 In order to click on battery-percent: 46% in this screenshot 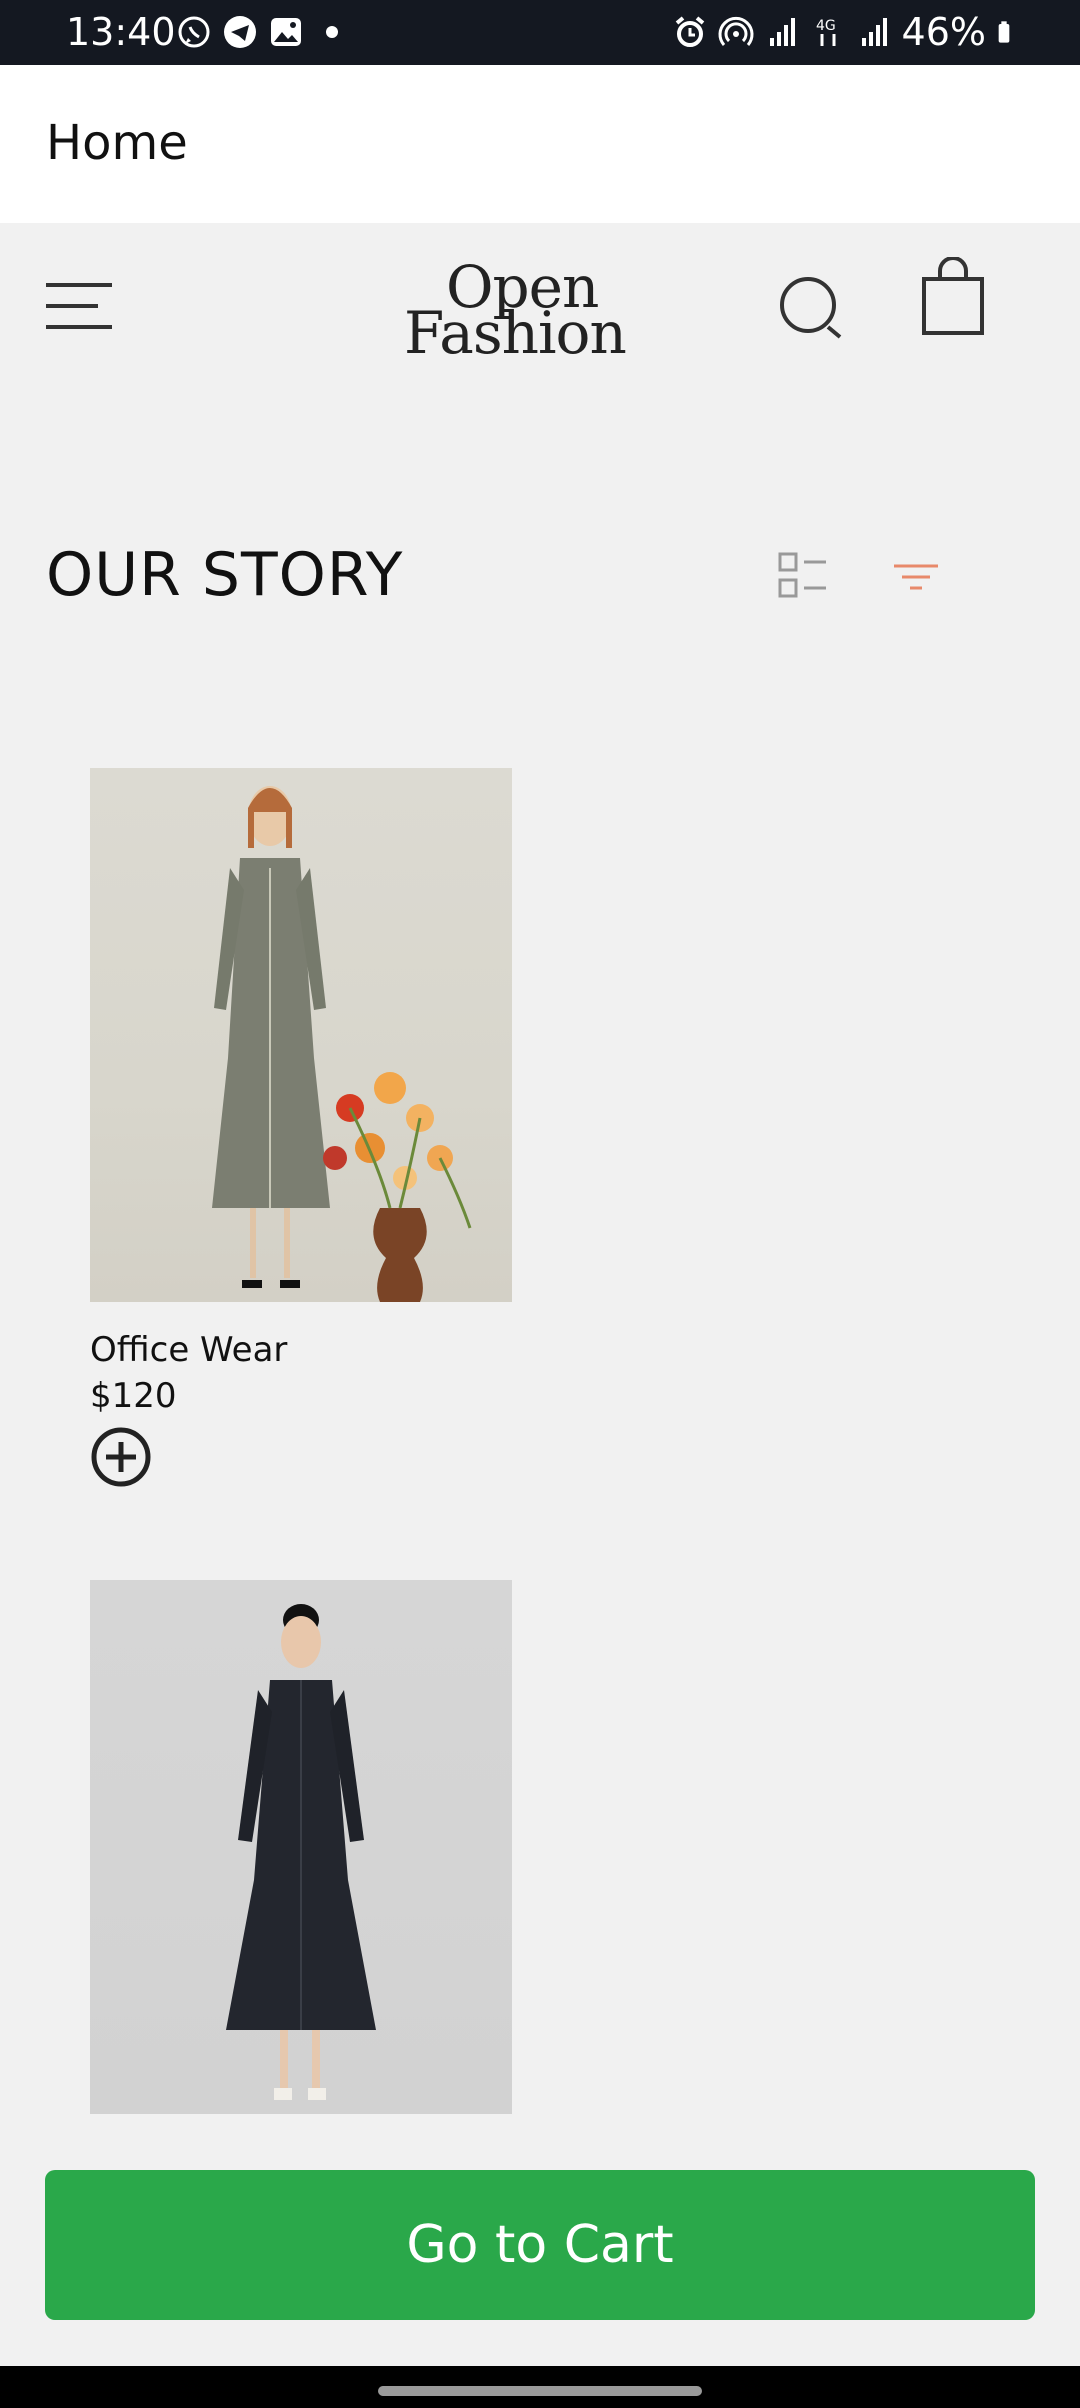, I will do `click(943, 32)`.